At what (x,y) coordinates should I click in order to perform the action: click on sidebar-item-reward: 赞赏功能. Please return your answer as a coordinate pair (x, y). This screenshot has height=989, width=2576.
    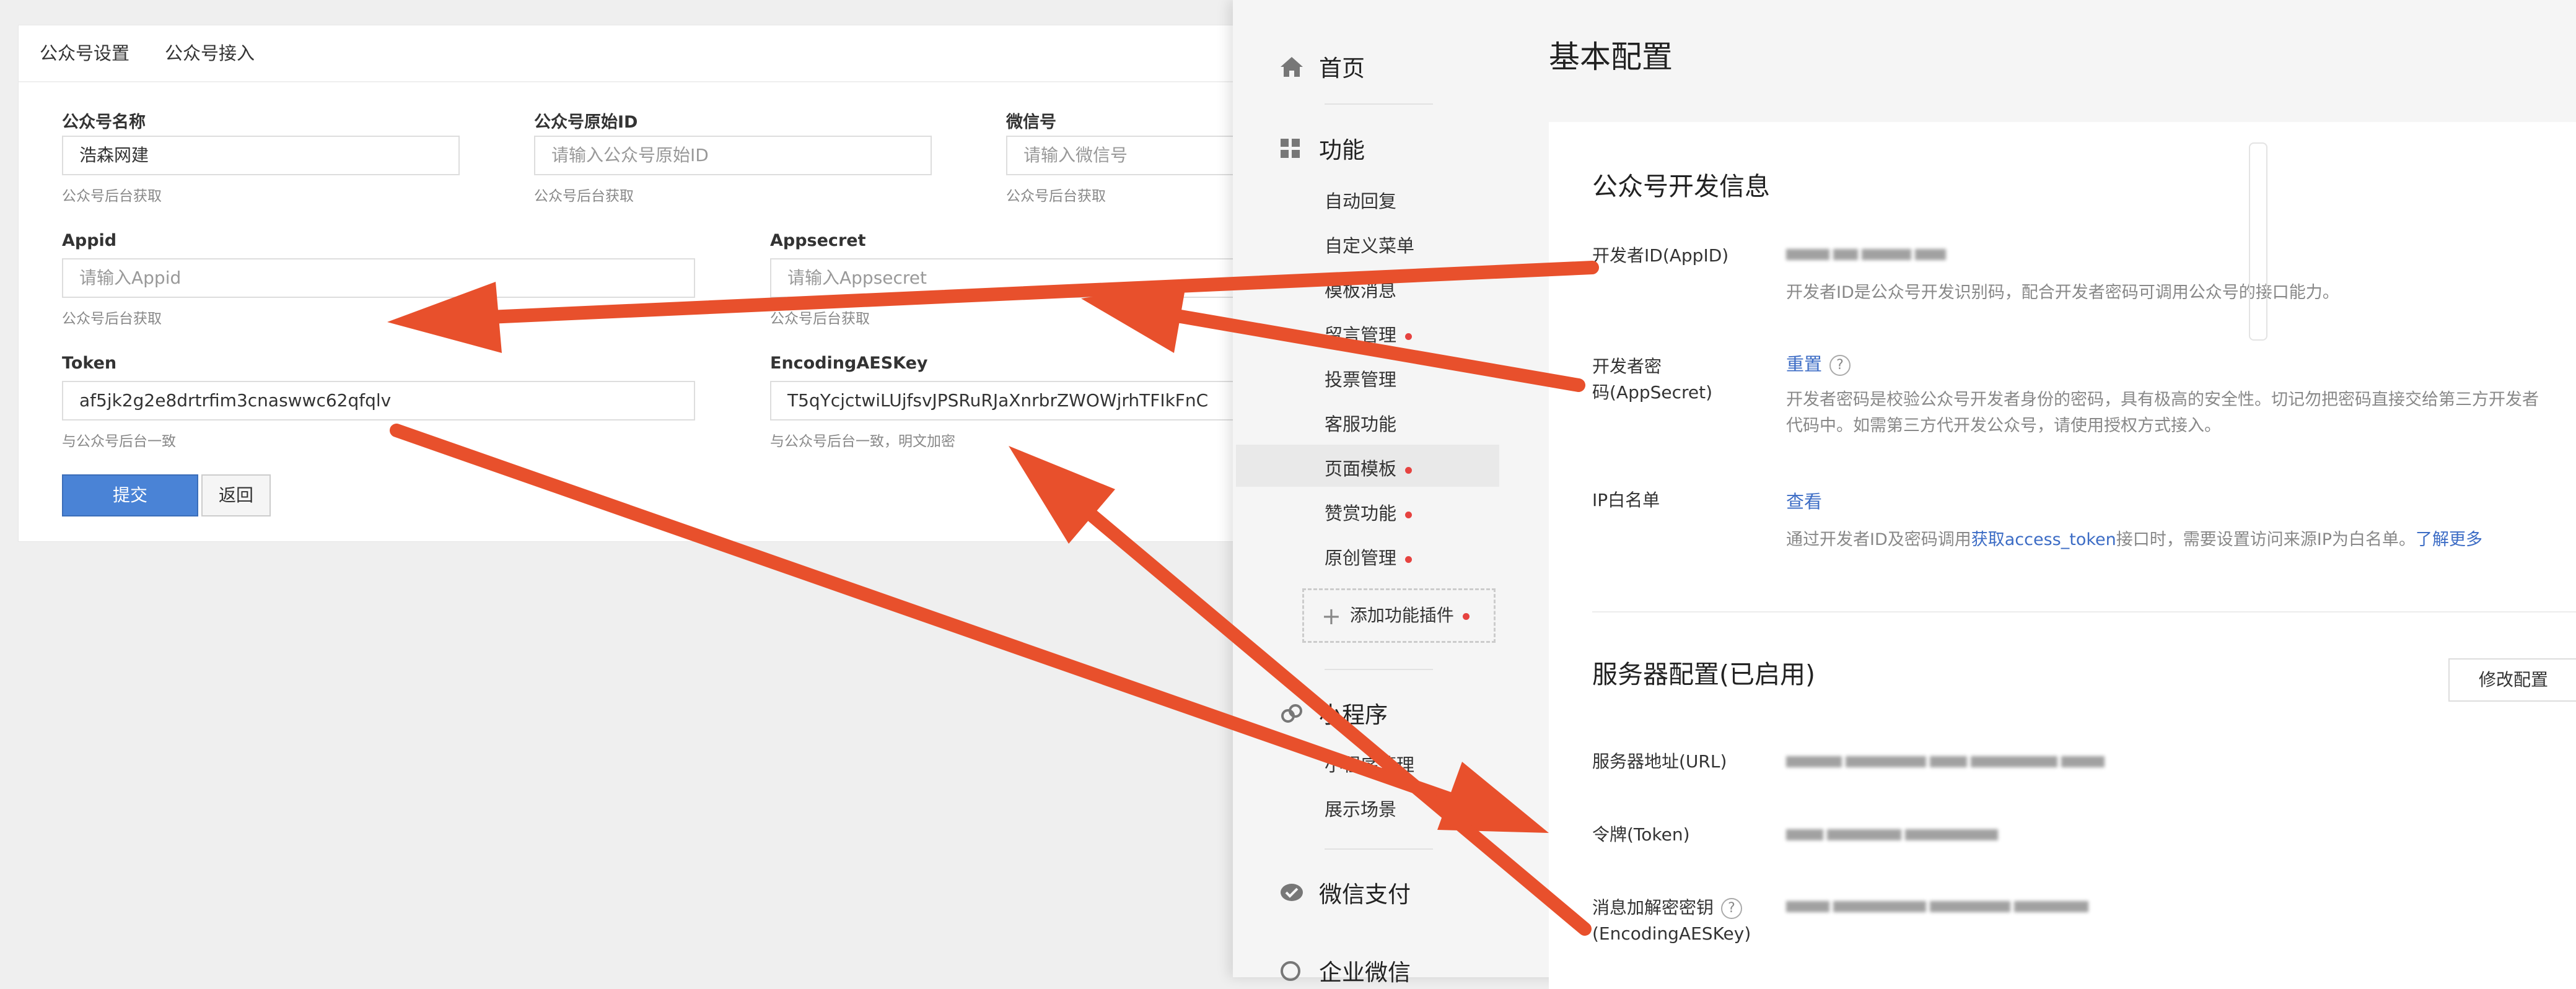
    Looking at the image, I should click on (1369, 512).